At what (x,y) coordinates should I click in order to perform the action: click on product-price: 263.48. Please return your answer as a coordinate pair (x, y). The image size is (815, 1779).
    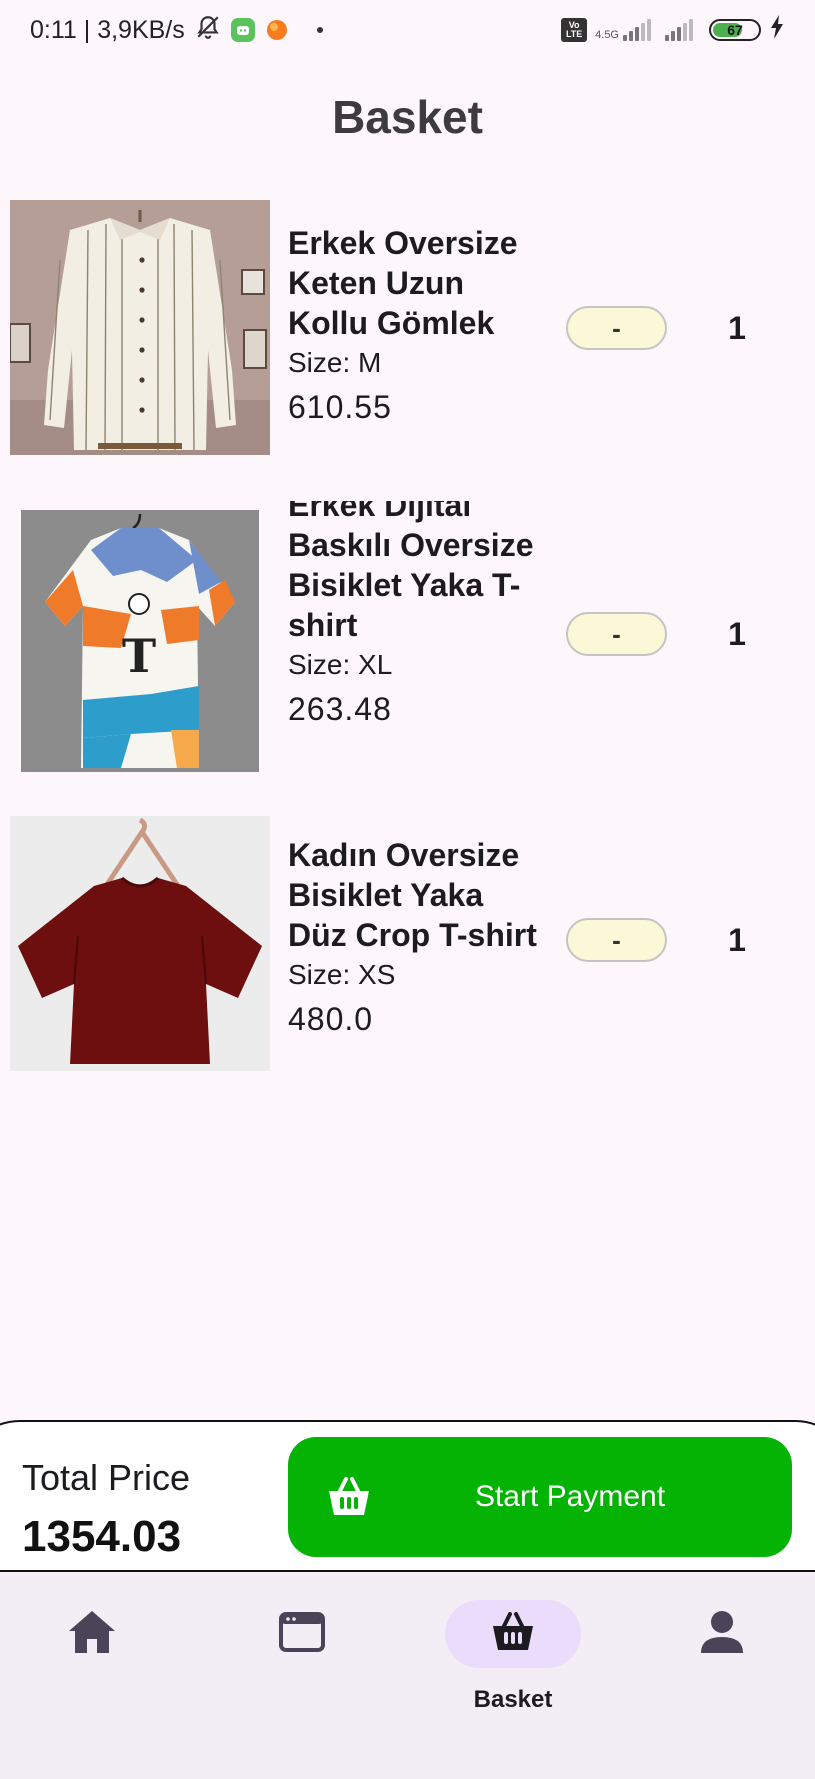
    Looking at the image, I should click on (340, 709).